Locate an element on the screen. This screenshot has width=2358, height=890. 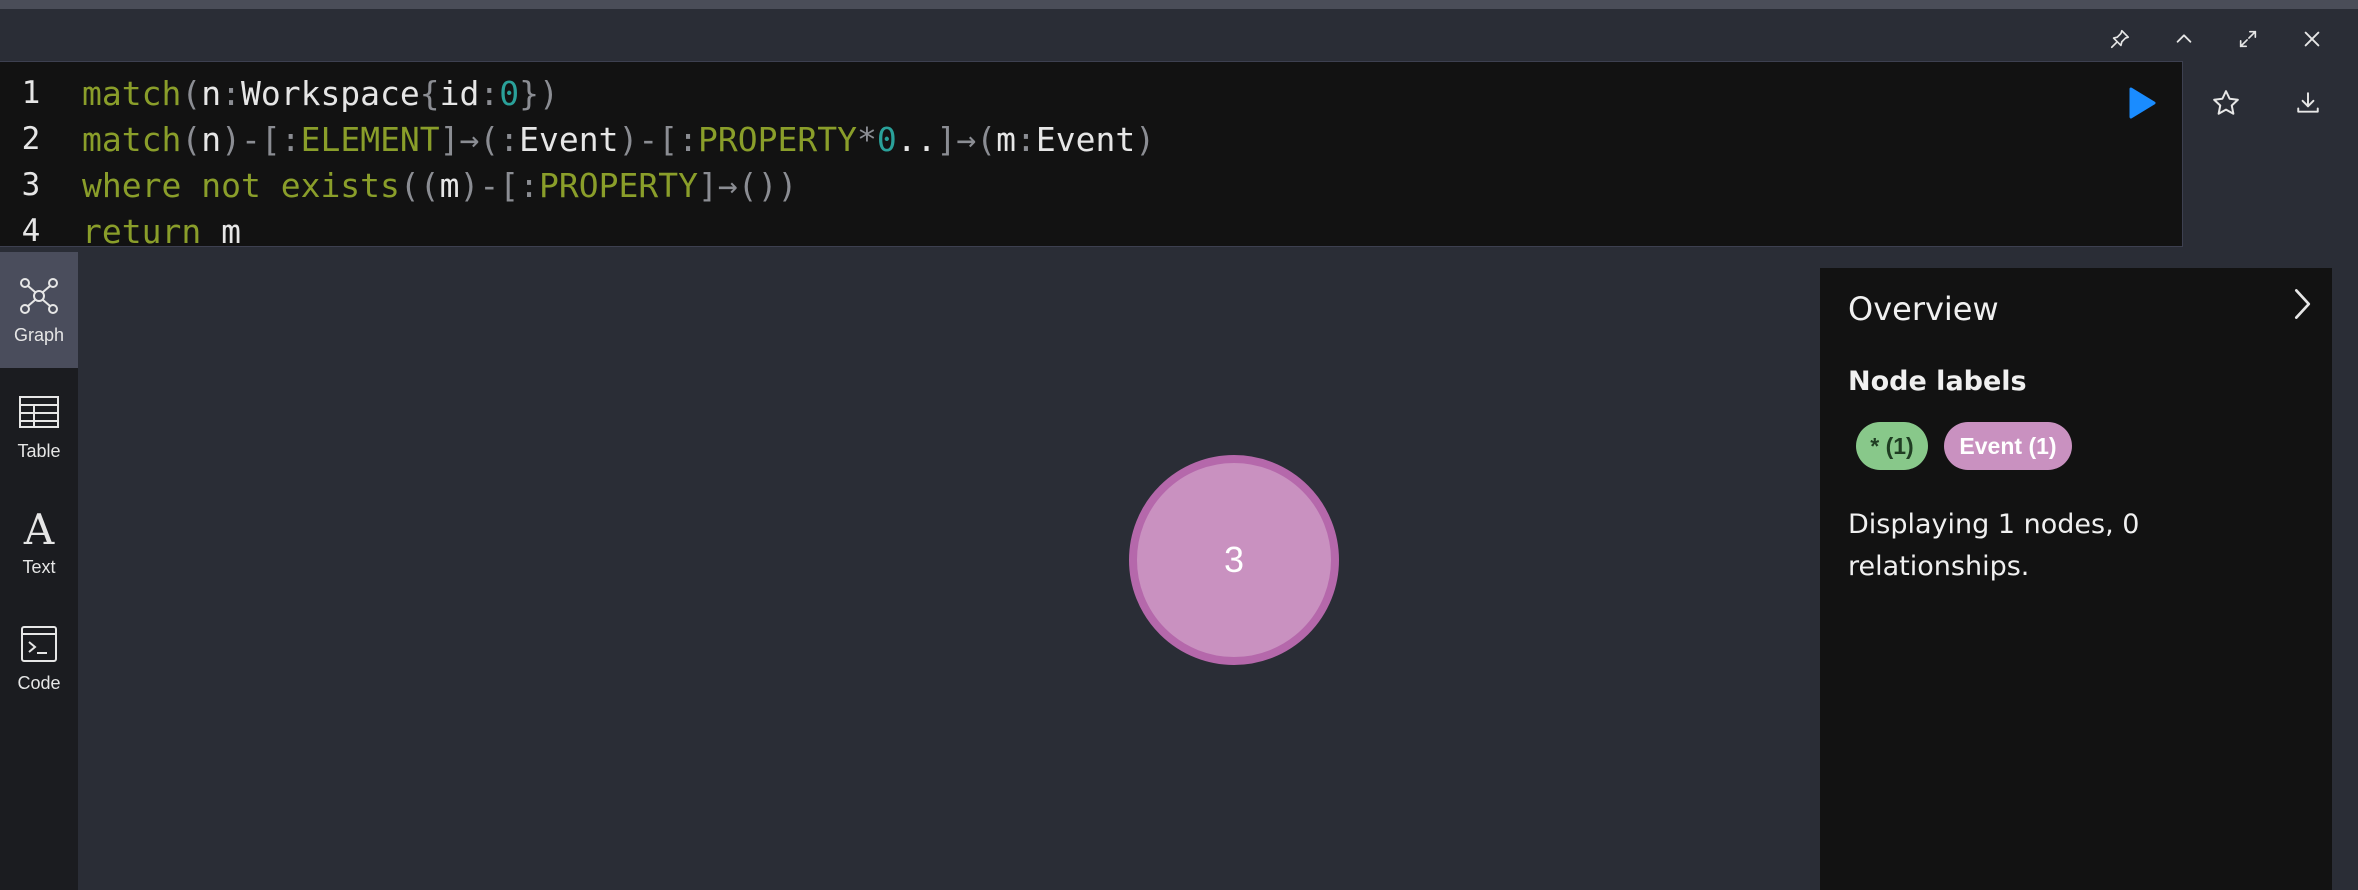
code-icon is located at coordinates (39, 643).